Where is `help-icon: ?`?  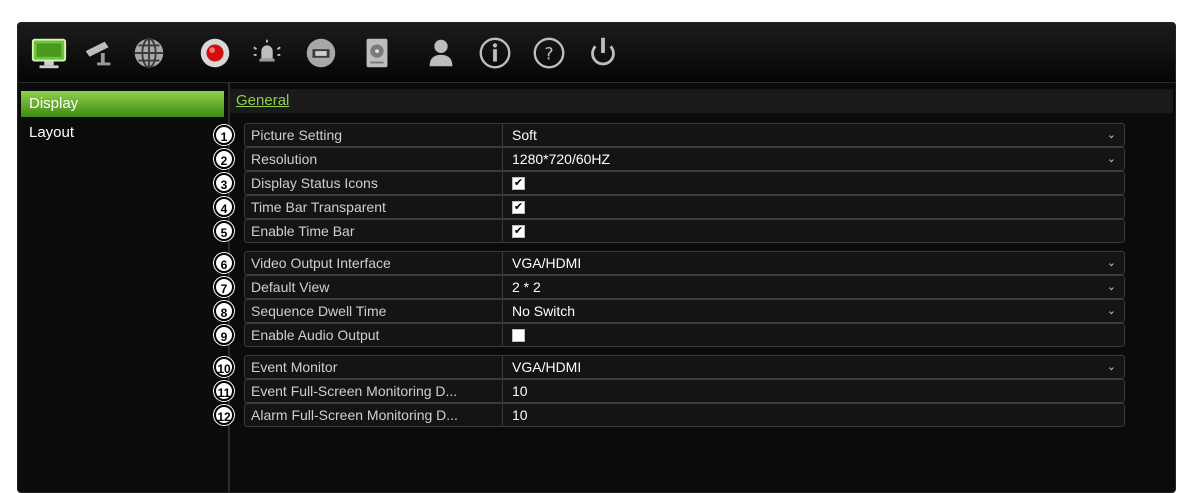 help-icon: ? is located at coordinates (549, 53).